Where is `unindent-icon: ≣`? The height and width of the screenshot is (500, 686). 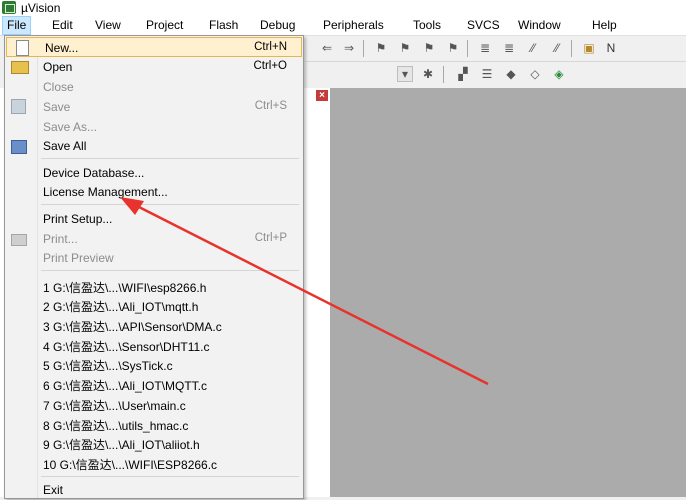 unindent-icon: ≣ is located at coordinates (509, 48).